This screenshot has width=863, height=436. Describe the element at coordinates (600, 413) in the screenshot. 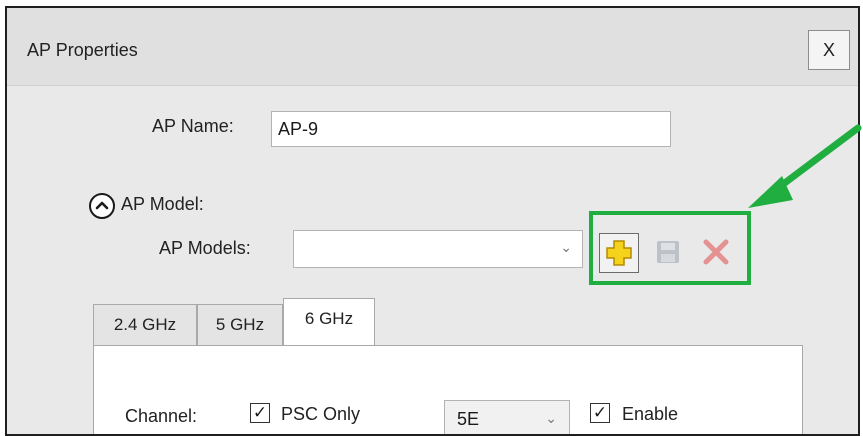

I see `enable-checkbox: ✓` at that location.